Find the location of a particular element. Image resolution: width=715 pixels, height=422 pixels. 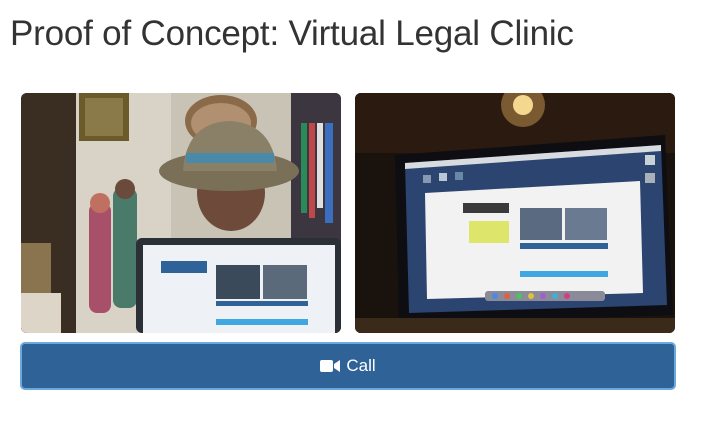

call-button-label: Call is located at coordinates (361, 365).